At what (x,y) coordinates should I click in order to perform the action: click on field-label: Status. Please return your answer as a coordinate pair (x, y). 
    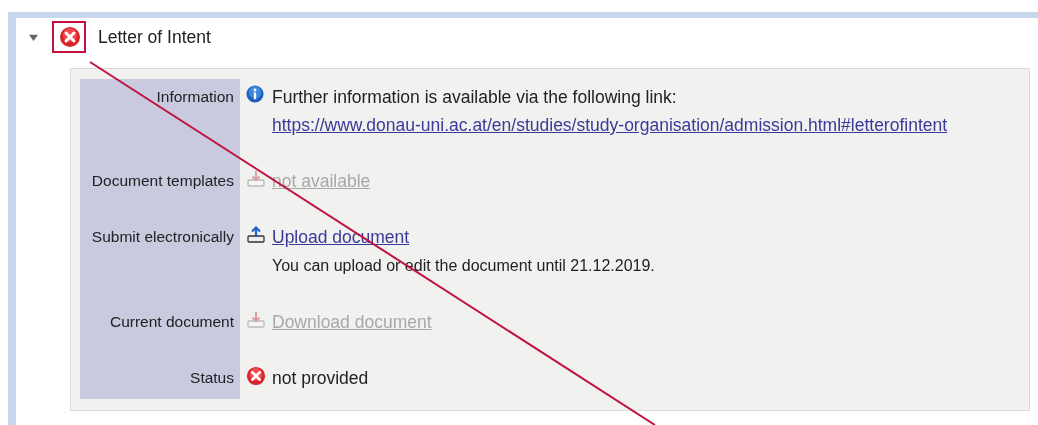
    Looking at the image, I should click on (212, 377).